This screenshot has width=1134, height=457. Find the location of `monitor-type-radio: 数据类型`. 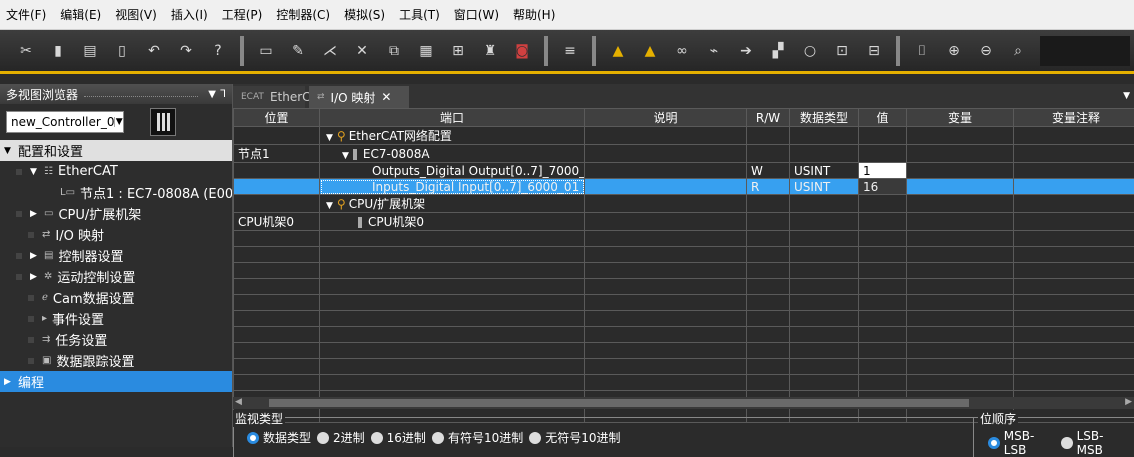

monitor-type-radio: 数据类型 is located at coordinates (279, 437).